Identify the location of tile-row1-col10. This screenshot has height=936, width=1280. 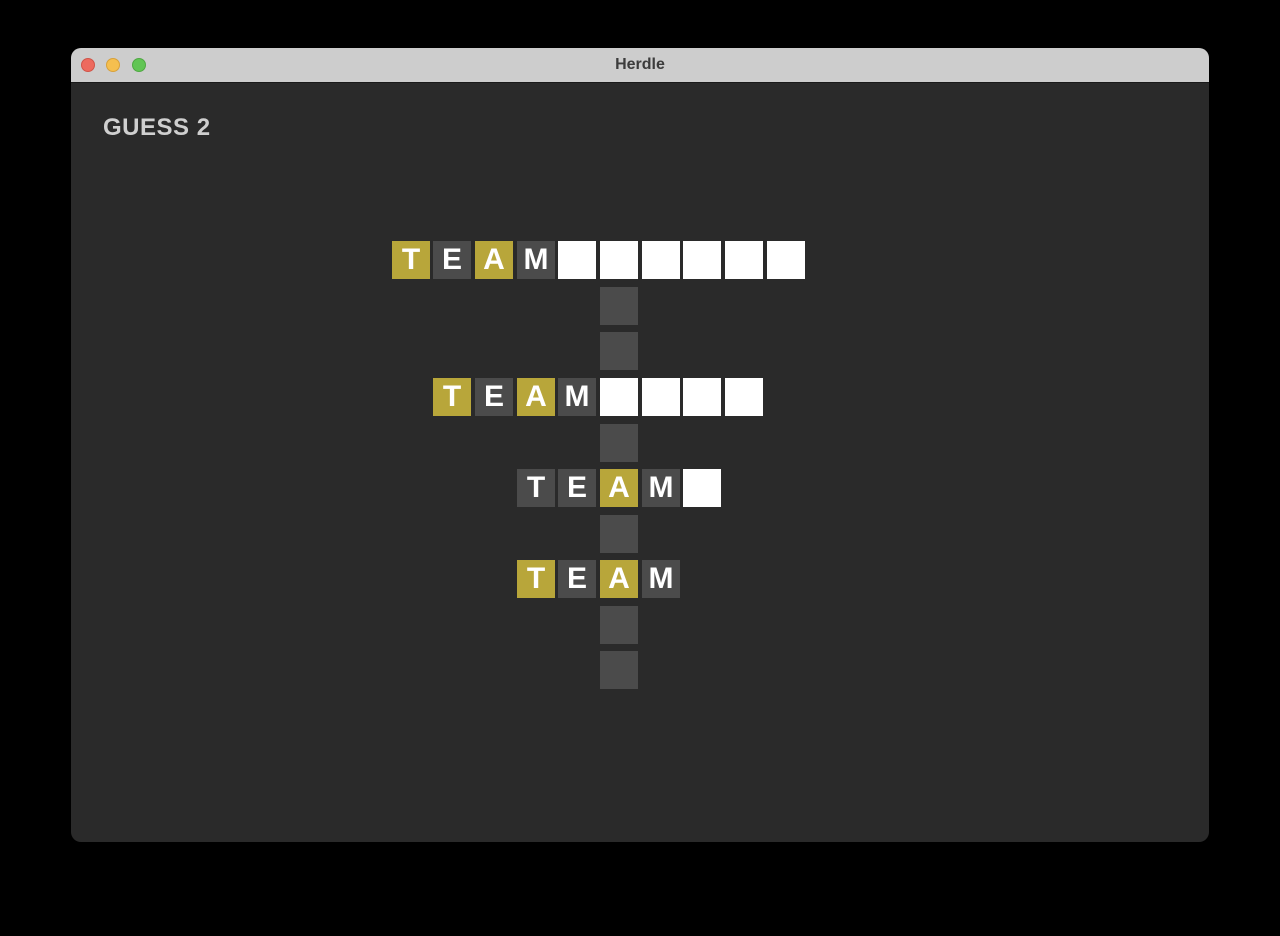
(786, 260).